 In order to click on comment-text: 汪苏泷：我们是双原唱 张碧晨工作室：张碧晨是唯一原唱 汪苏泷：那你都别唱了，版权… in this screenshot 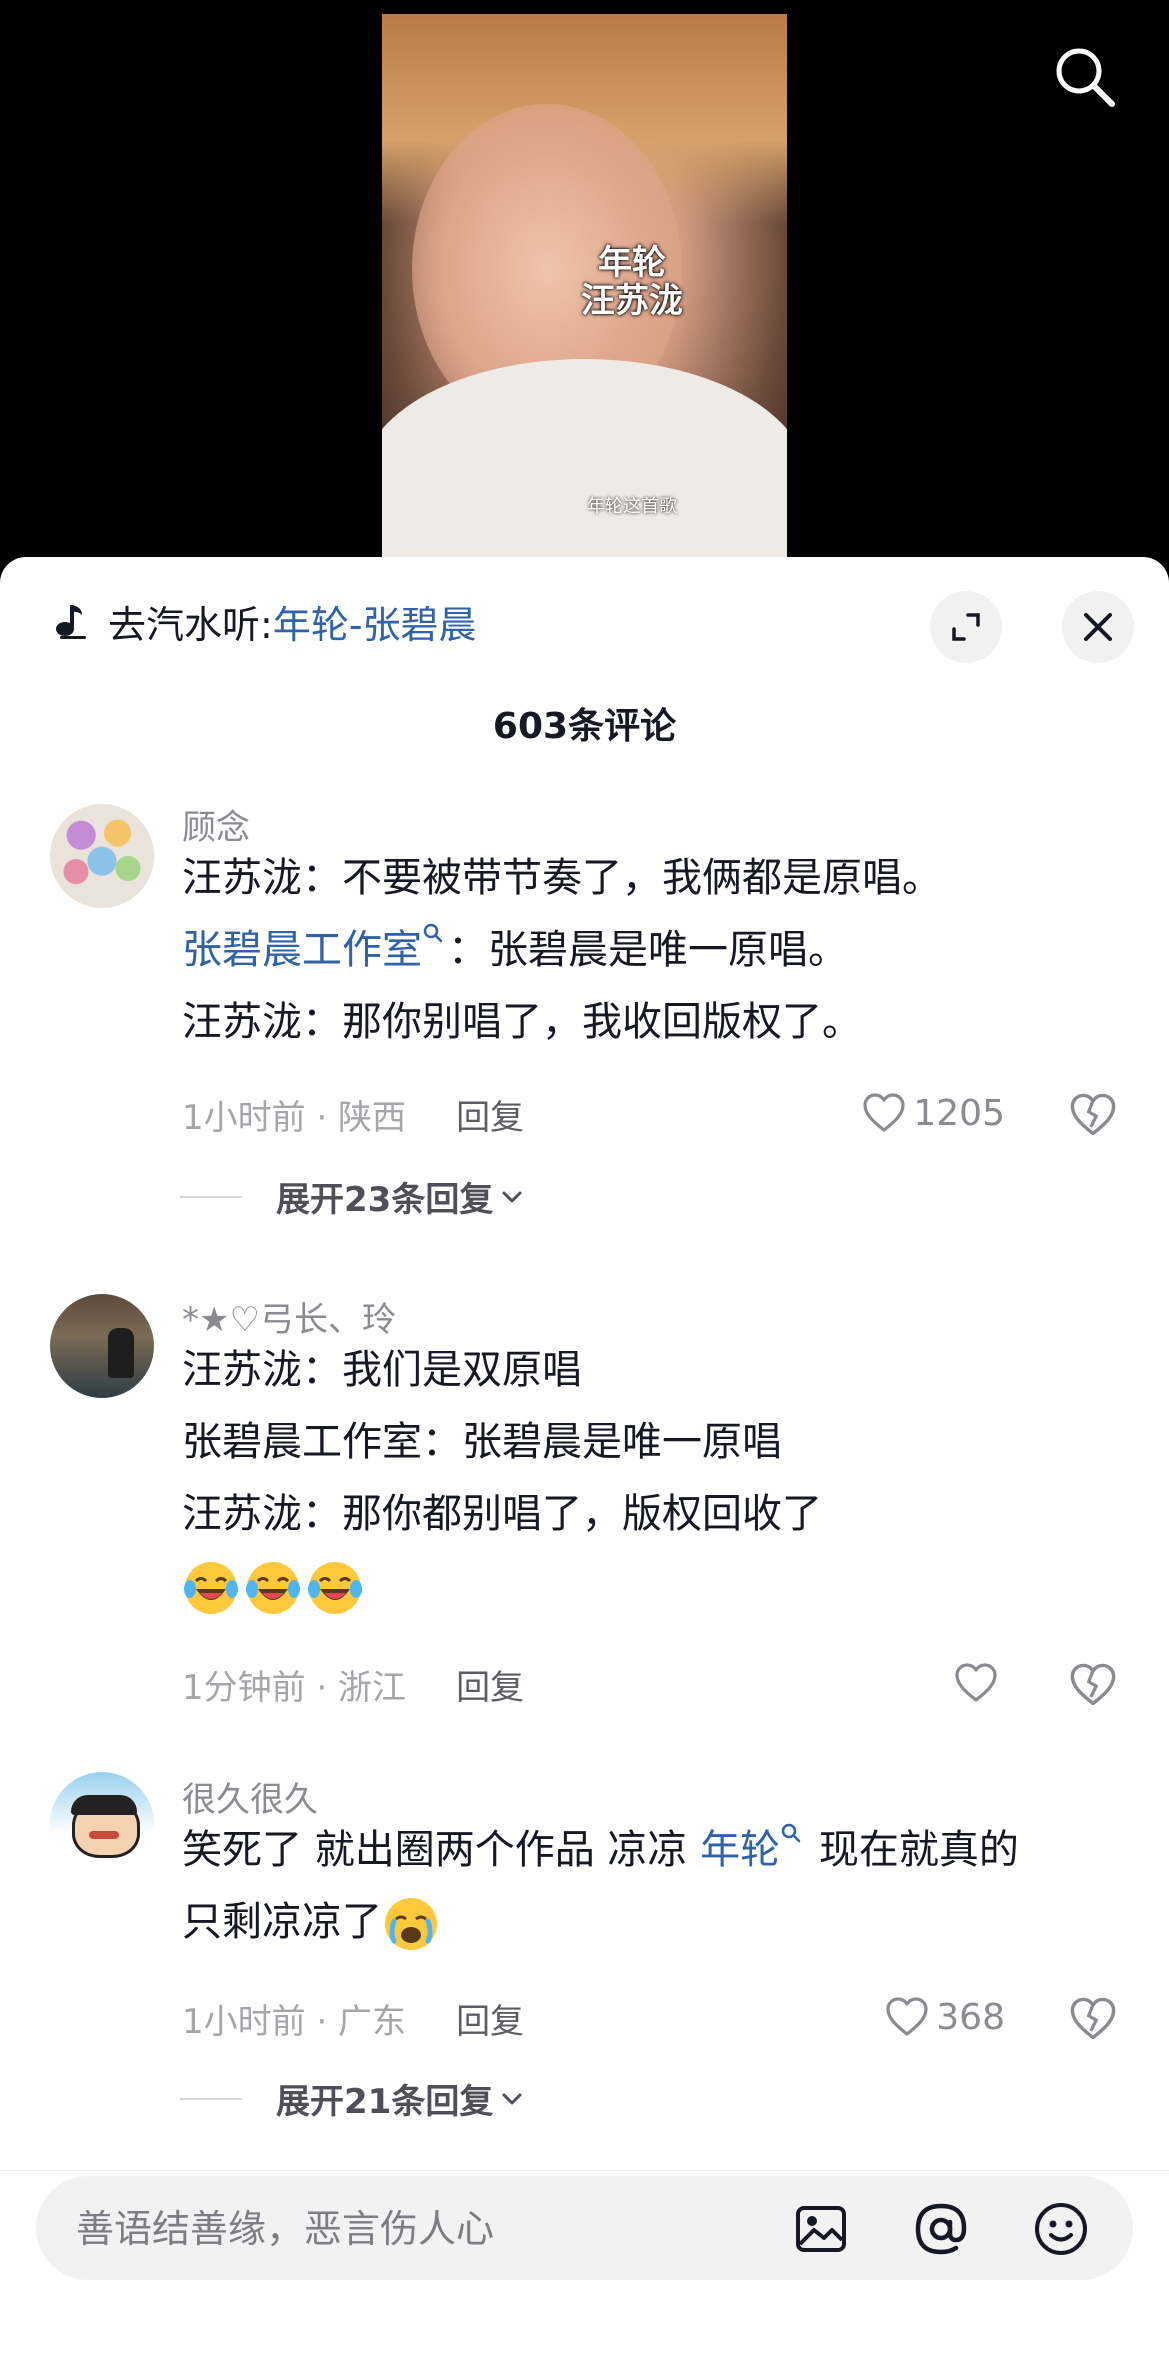, I will do `click(502, 1478)`.